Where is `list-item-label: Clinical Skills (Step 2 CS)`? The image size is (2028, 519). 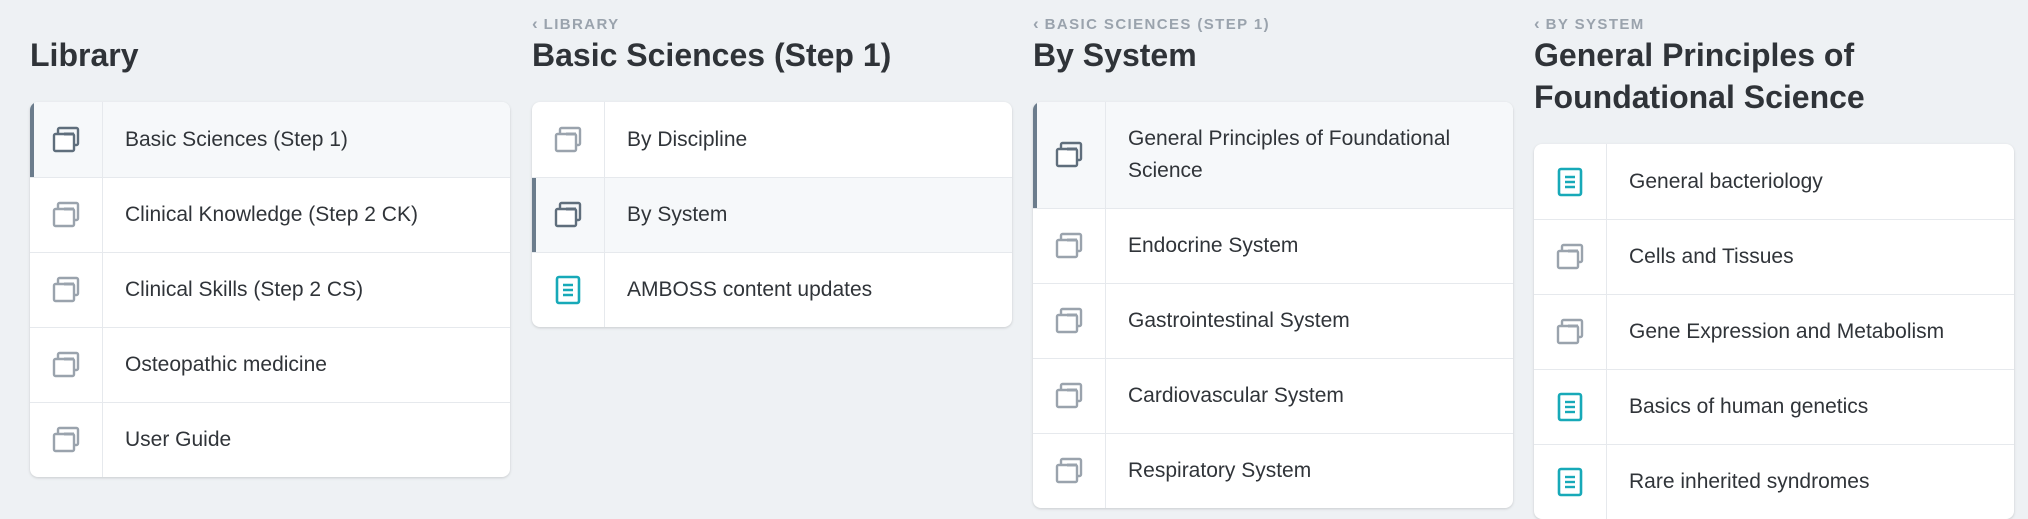 list-item-label: Clinical Skills (Step 2 CS) is located at coordinates (244, 289).